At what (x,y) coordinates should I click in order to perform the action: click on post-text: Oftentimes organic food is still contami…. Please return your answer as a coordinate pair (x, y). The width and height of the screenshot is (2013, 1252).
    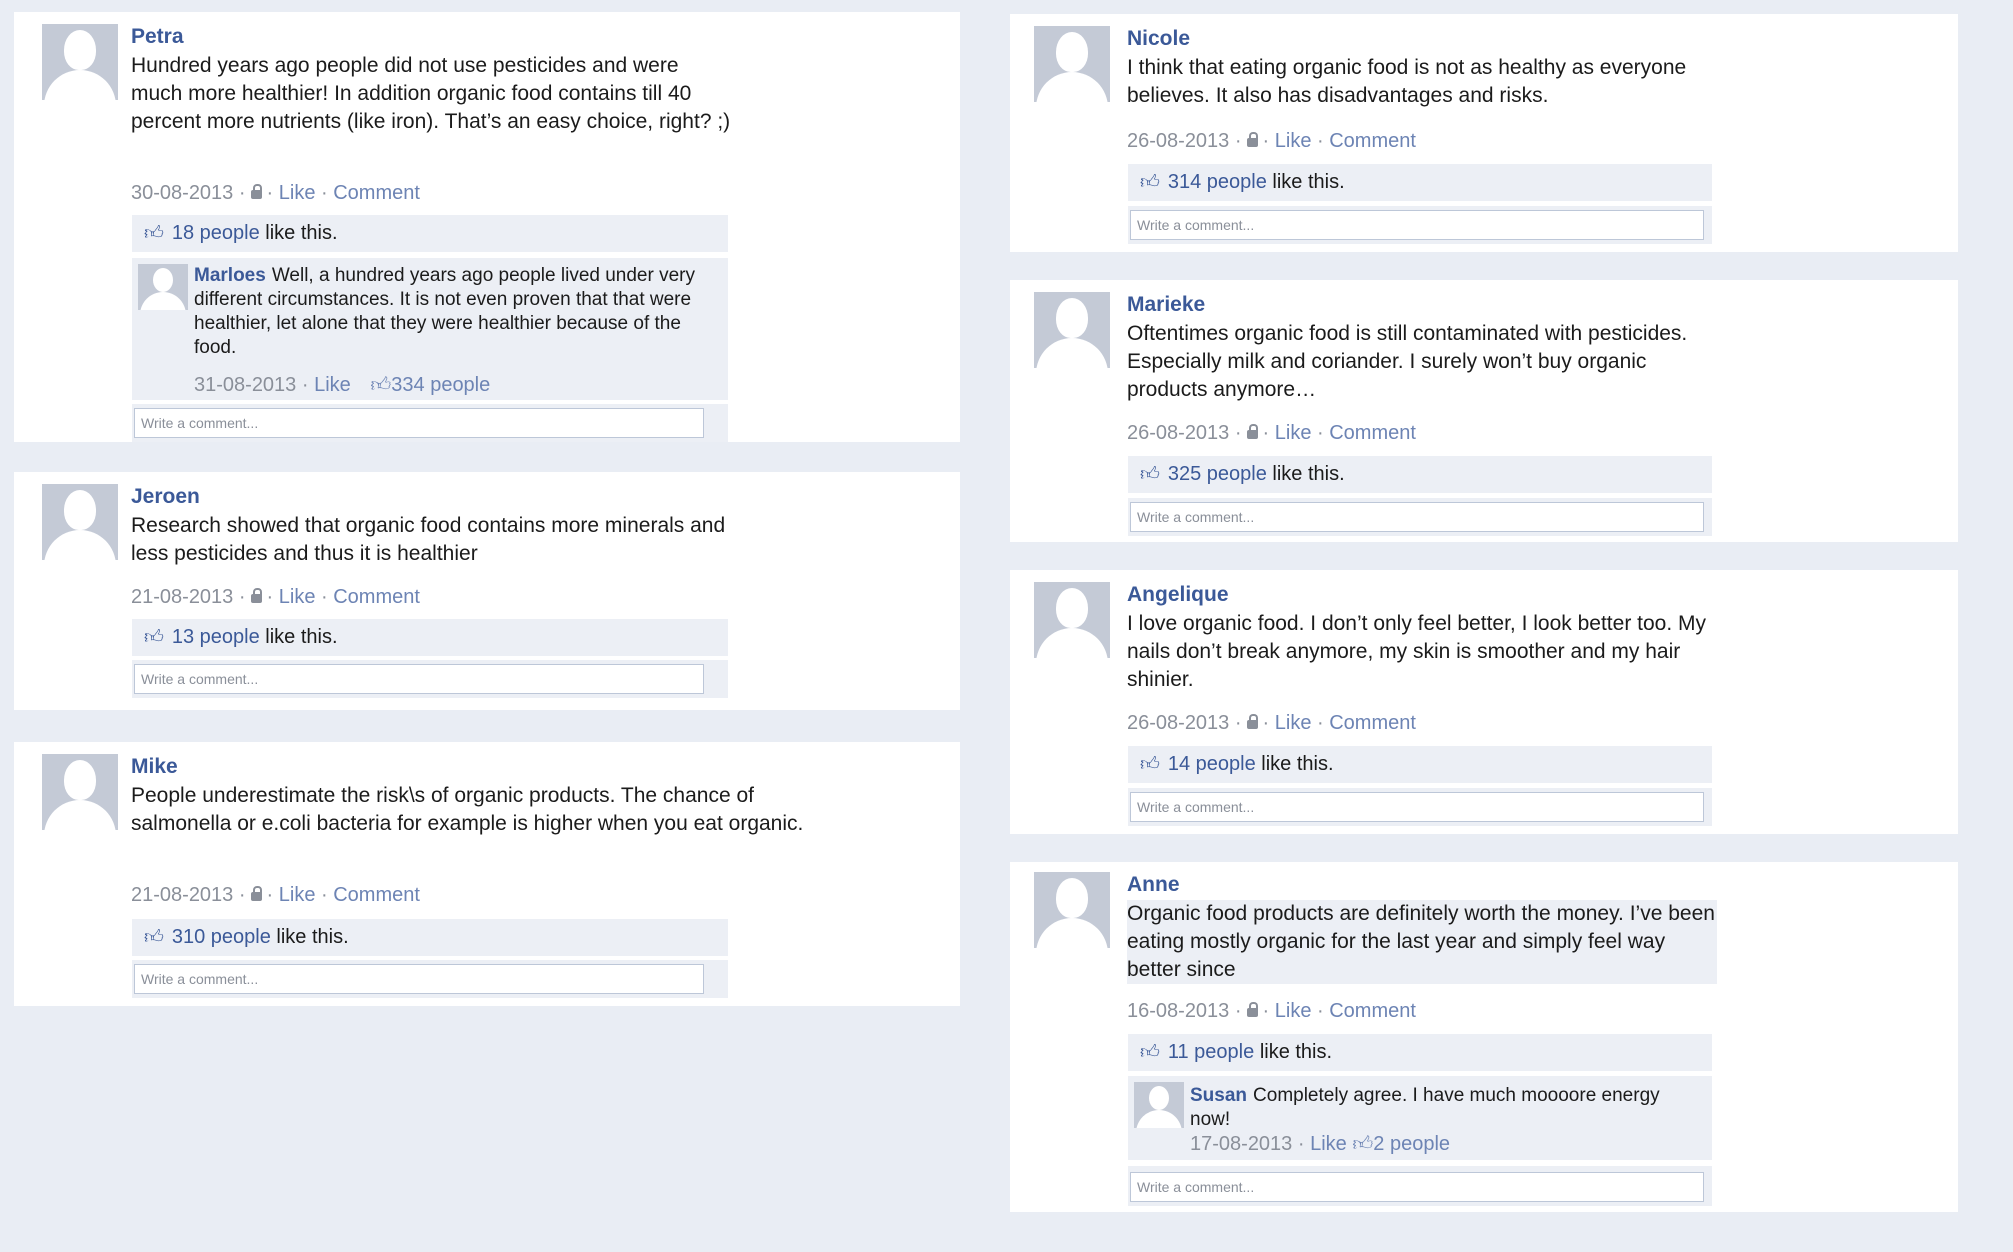
    Looking at the image, I should click on (1407, 361).